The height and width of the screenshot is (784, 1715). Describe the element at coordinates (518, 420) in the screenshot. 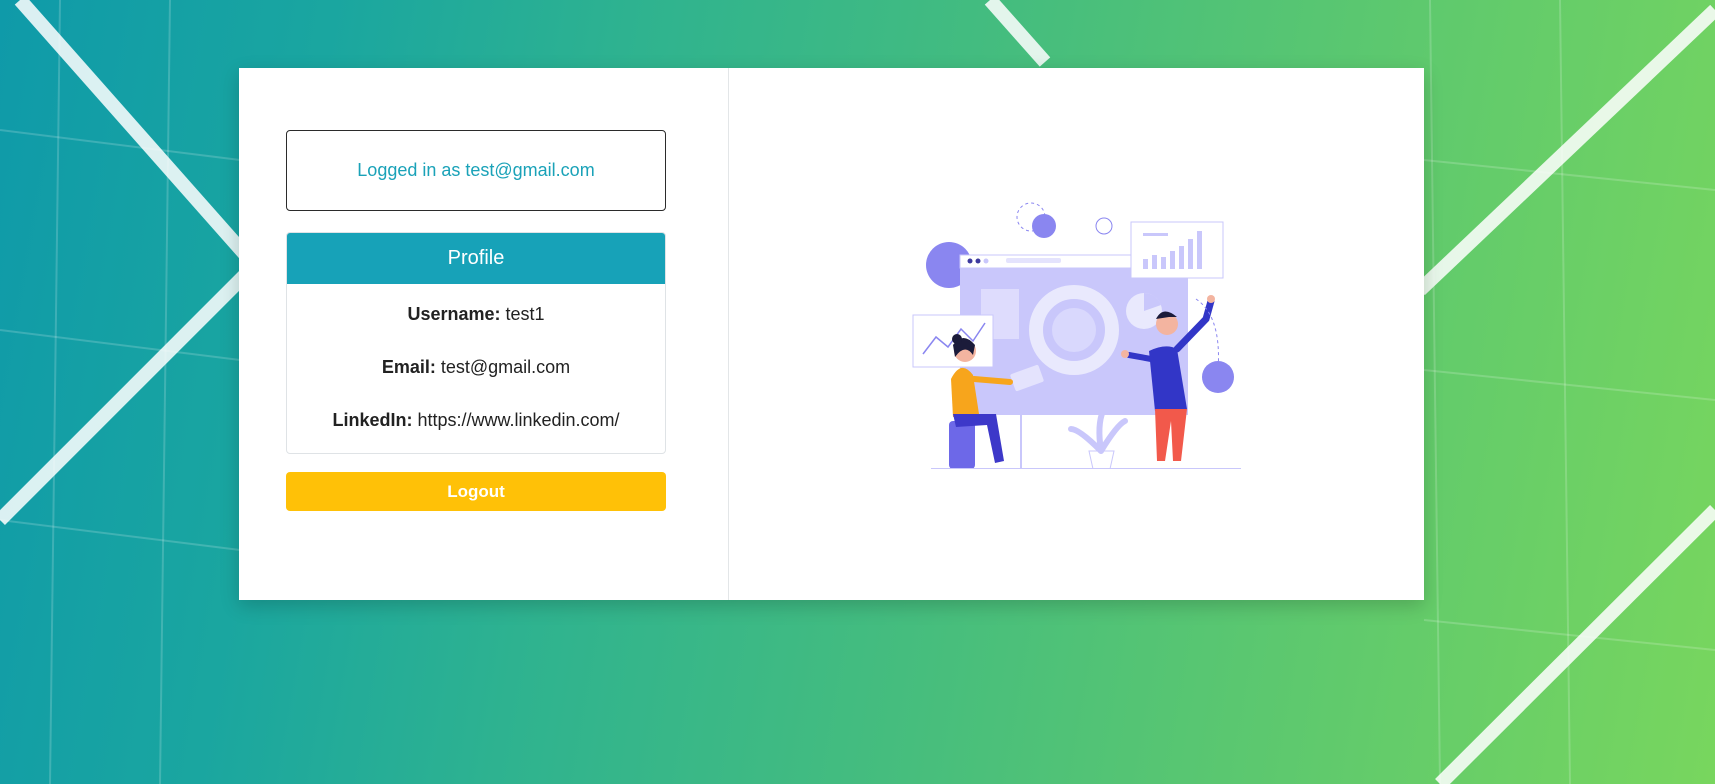

I see `linkedin-value: https://www.linkedin.com/` at that location.